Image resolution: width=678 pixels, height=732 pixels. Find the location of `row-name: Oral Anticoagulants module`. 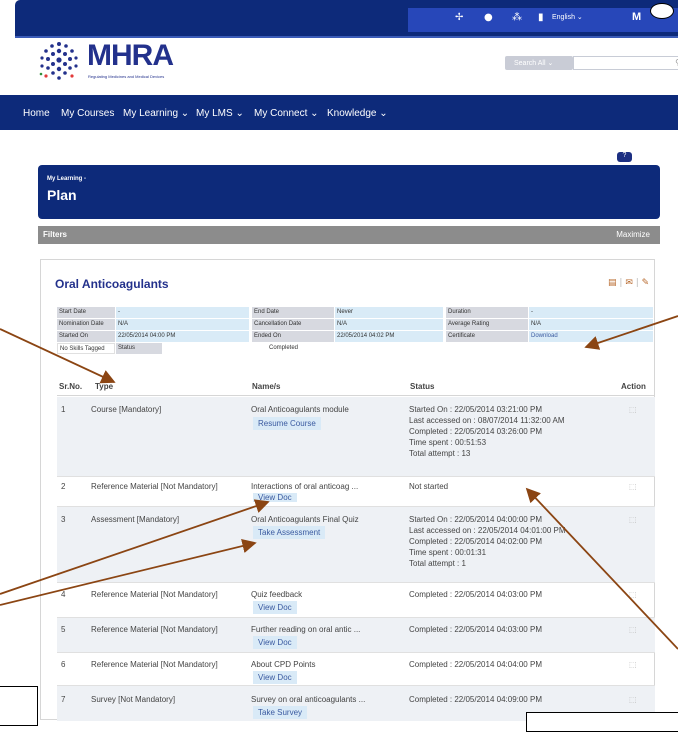

row-name: Oral Anticoagulants module is located at coordinates (300, 409).